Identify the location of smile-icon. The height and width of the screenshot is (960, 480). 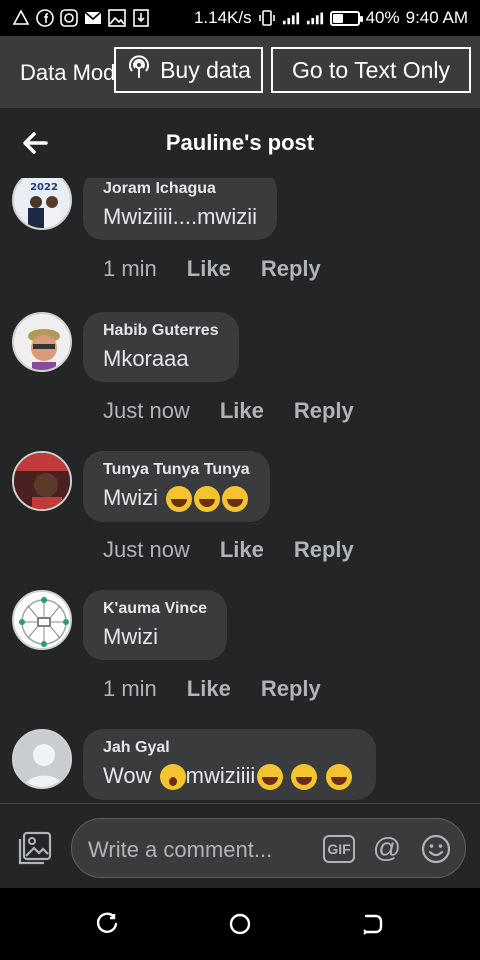
(436, 849).